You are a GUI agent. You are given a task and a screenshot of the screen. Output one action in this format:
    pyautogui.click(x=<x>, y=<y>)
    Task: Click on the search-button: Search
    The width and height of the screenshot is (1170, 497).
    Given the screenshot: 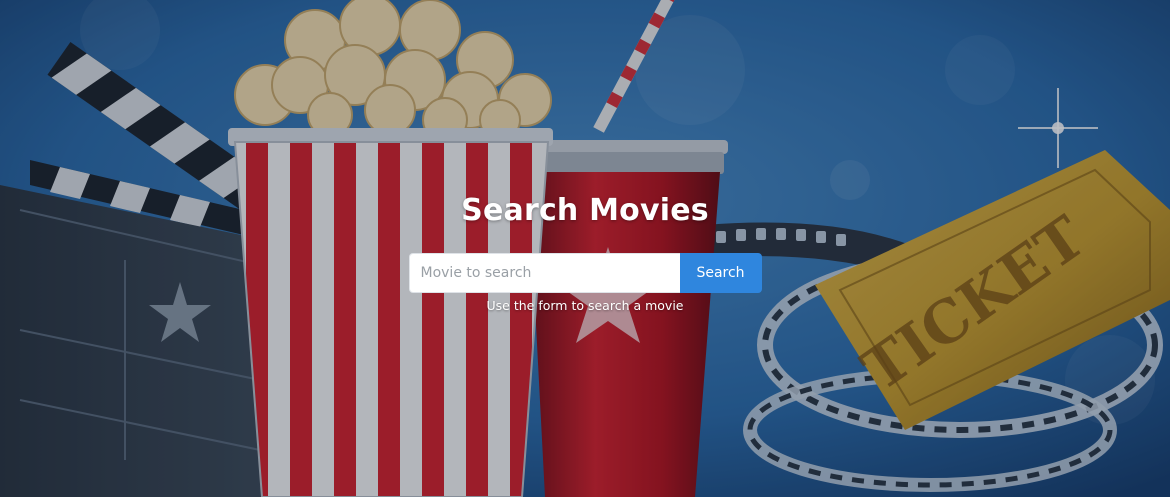 What is the action you would take?
    pyautogui.click(x=720, y=273)
    